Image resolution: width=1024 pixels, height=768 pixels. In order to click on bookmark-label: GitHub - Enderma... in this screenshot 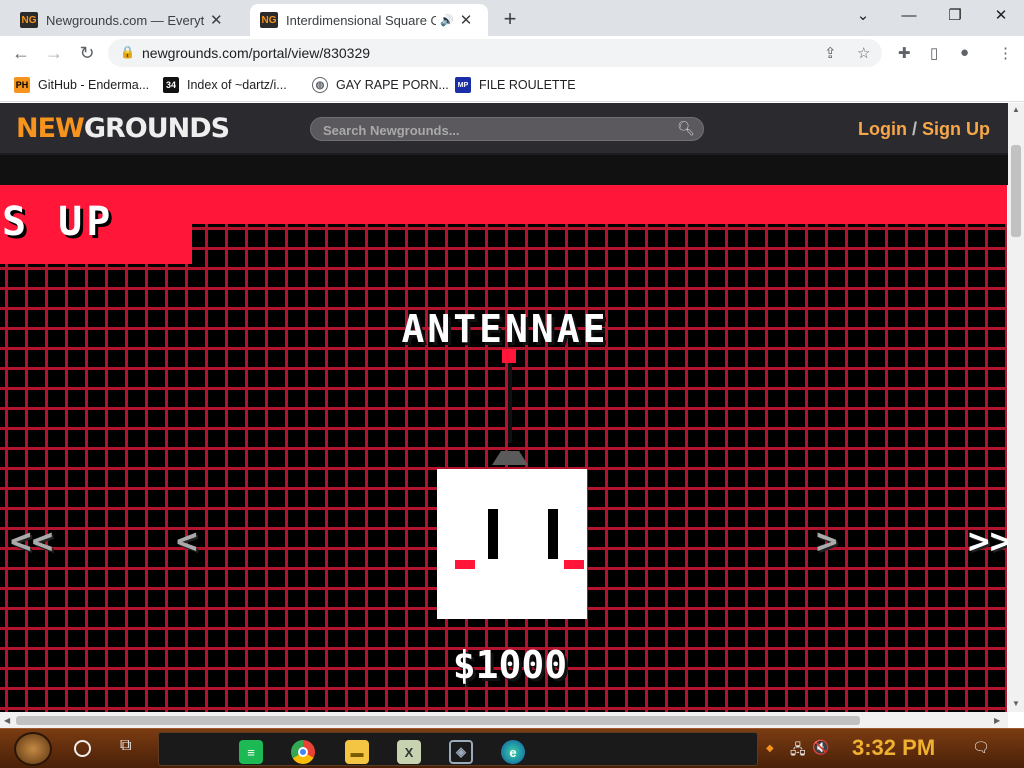, I will do `click(94, 85)`.